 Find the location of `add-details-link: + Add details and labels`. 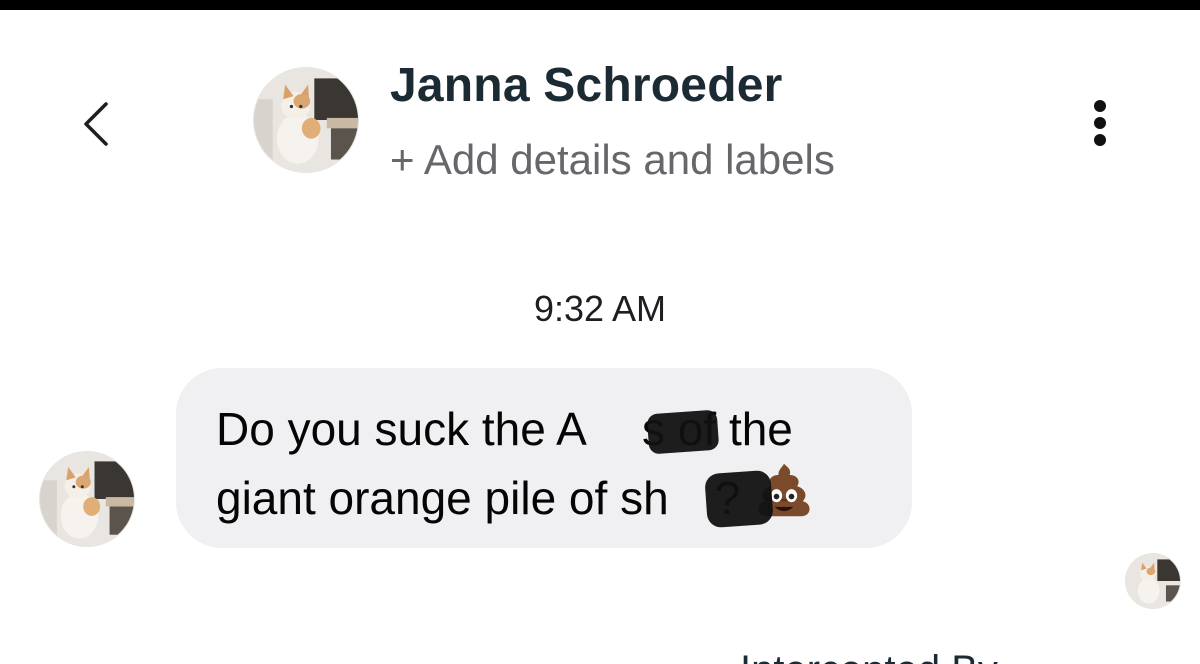

add-details-link: + Add details and labels is located at coordinates (612, 160).